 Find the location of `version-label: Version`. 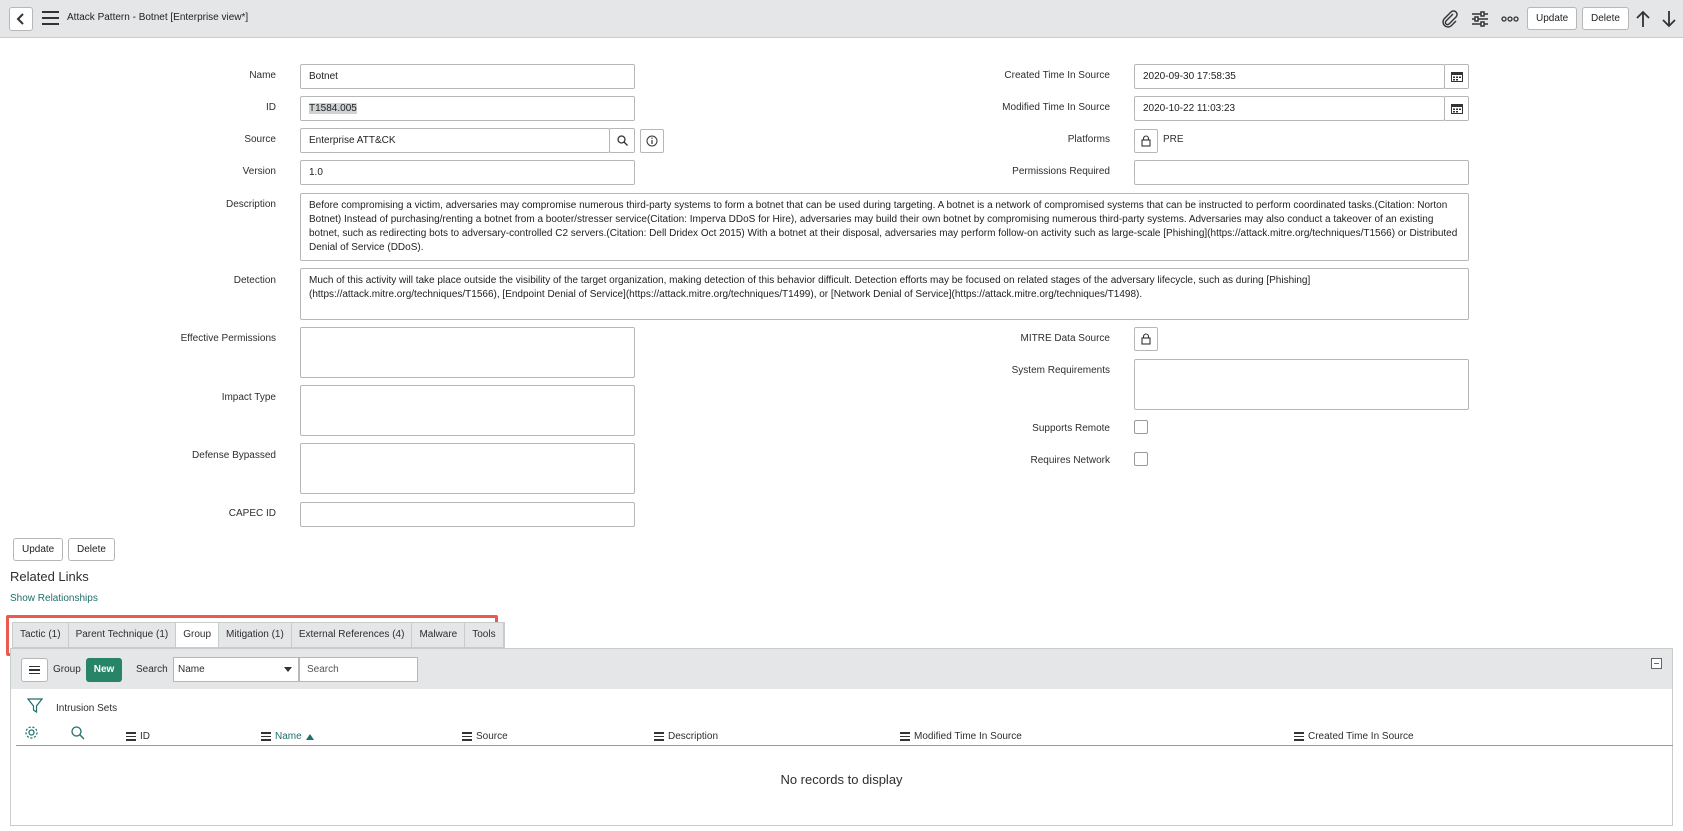

version-label: Version is located at coordinates (259, 171).